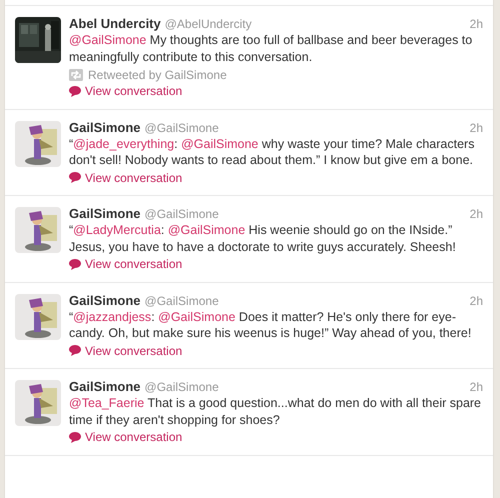 Image resolution: width=500 pixels, height=498 pixels. I want to click on mention-link: @Tea_Faerie, so click(106, 403).